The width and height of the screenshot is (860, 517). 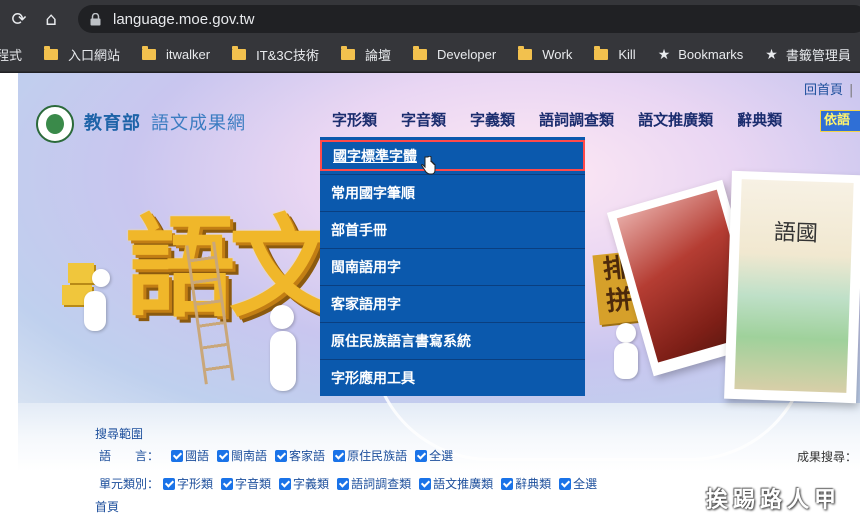 I want to click on unit-checkbox: 語詞調查類, so click(x=374, y=483).